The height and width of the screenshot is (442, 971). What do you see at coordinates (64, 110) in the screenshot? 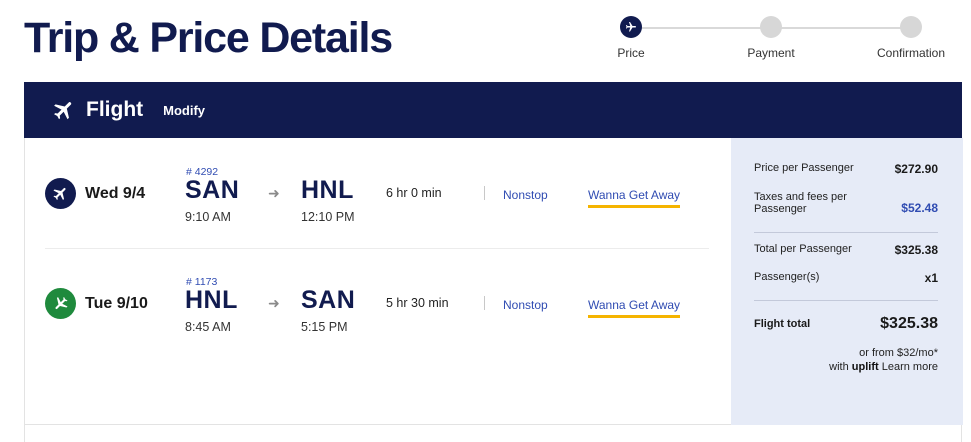
I see `airplane-icon` at bounding box center [64, 110].